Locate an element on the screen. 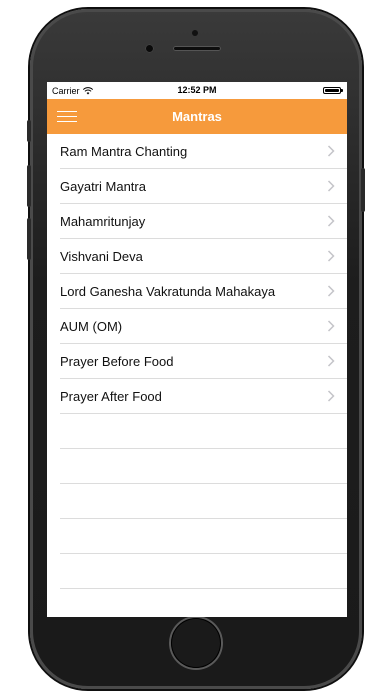 The height and width of the screenshot is (696, 392). earpiece-speaker is located at coordinates (197, 48).